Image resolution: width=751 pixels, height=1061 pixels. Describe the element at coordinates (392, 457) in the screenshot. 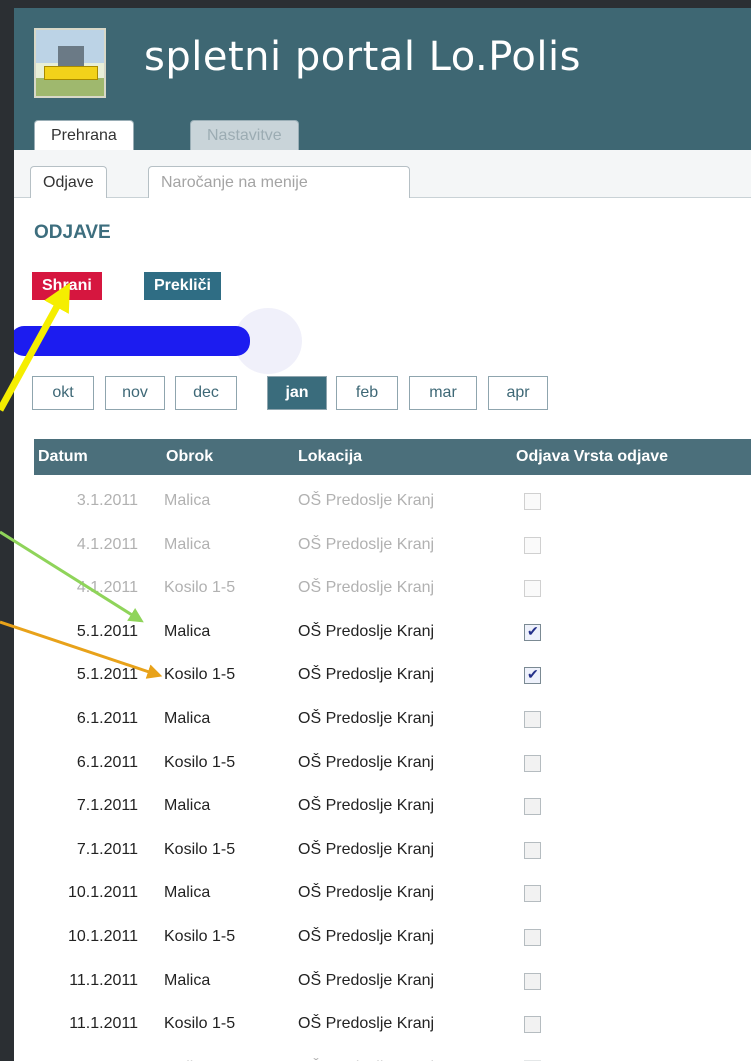

I see `table-header: Datum Obrok Lokacija Odjava Vrsta odjave` at that location.